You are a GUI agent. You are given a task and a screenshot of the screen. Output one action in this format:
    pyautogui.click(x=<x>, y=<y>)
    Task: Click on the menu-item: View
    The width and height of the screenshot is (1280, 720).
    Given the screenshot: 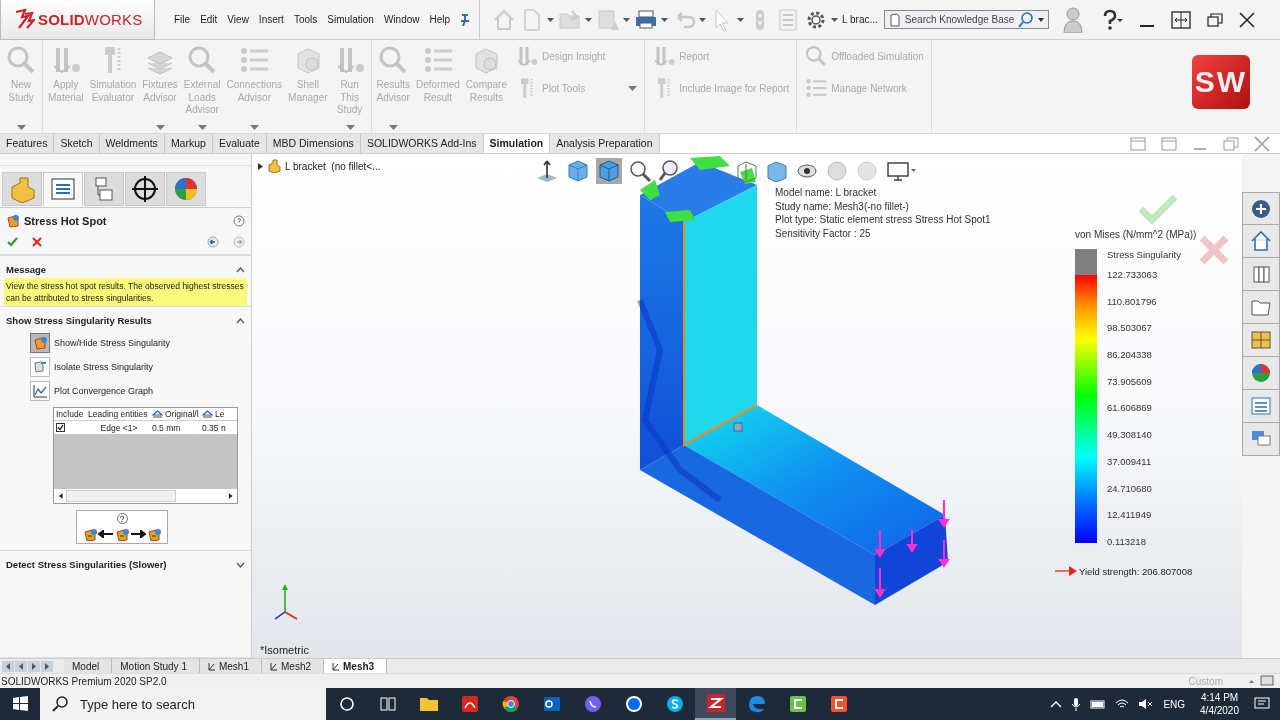 What is the action you would take?
    pyautogui.click(x=238, y=19)
    